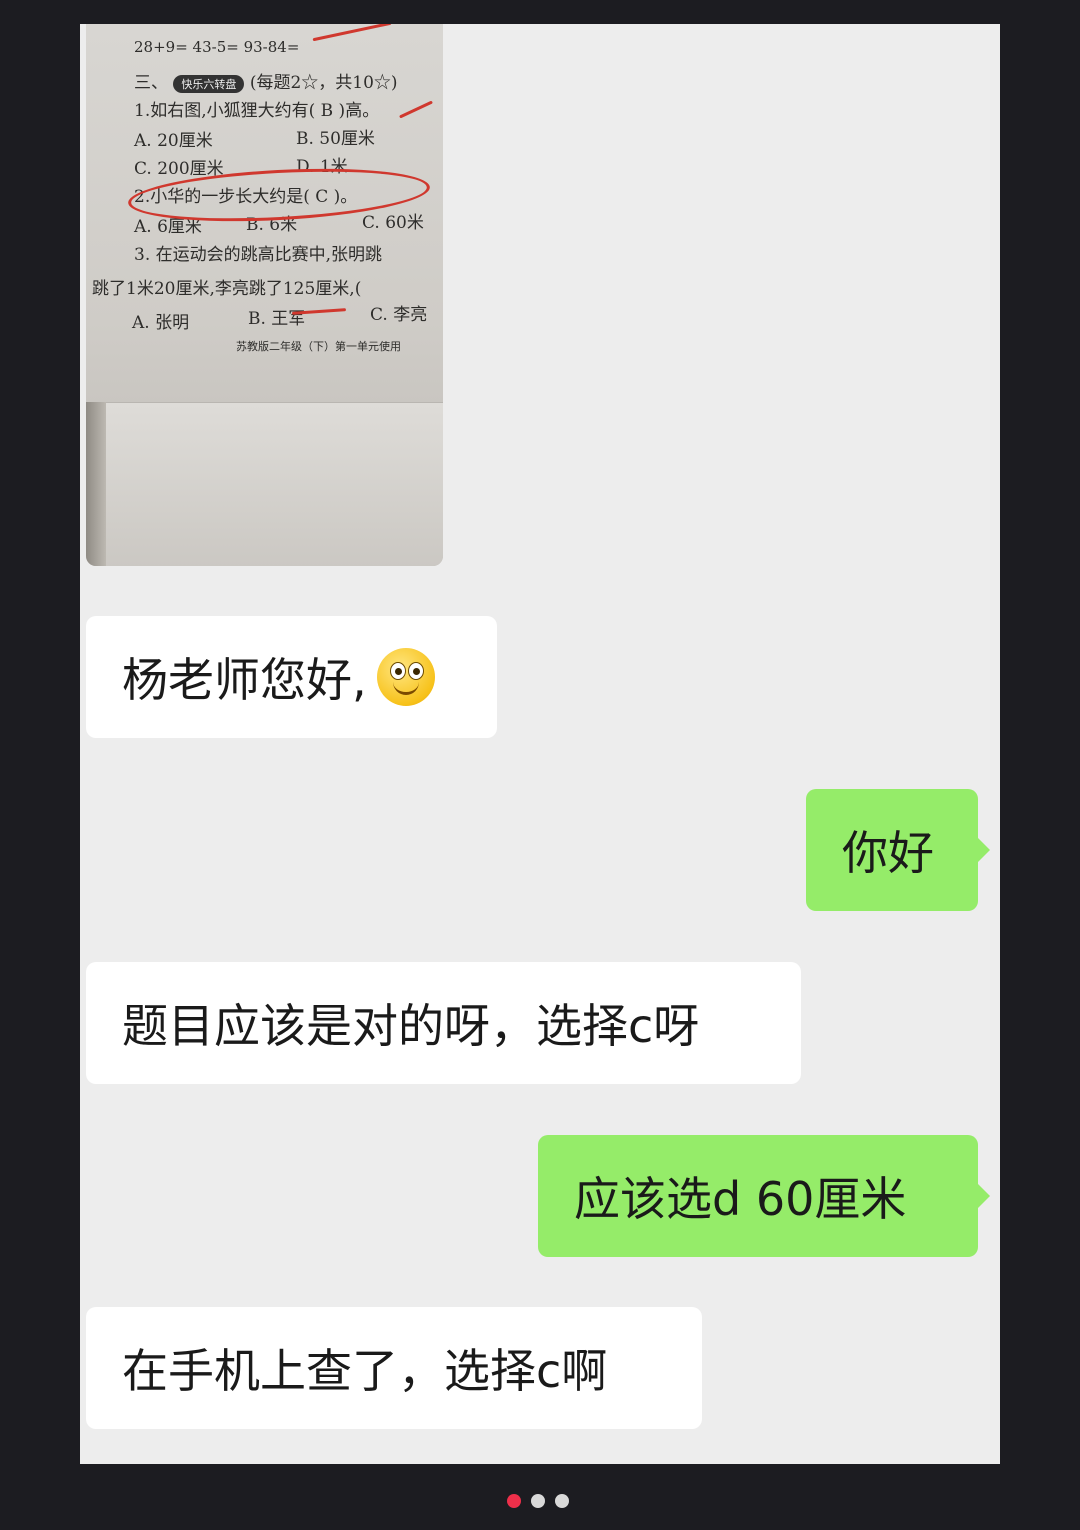 This screenshot has height=1530, width=1080. Describe the element at coordinates (277, 319) in the screenshot. I see `worksheet-line: B. 王军` at that location.